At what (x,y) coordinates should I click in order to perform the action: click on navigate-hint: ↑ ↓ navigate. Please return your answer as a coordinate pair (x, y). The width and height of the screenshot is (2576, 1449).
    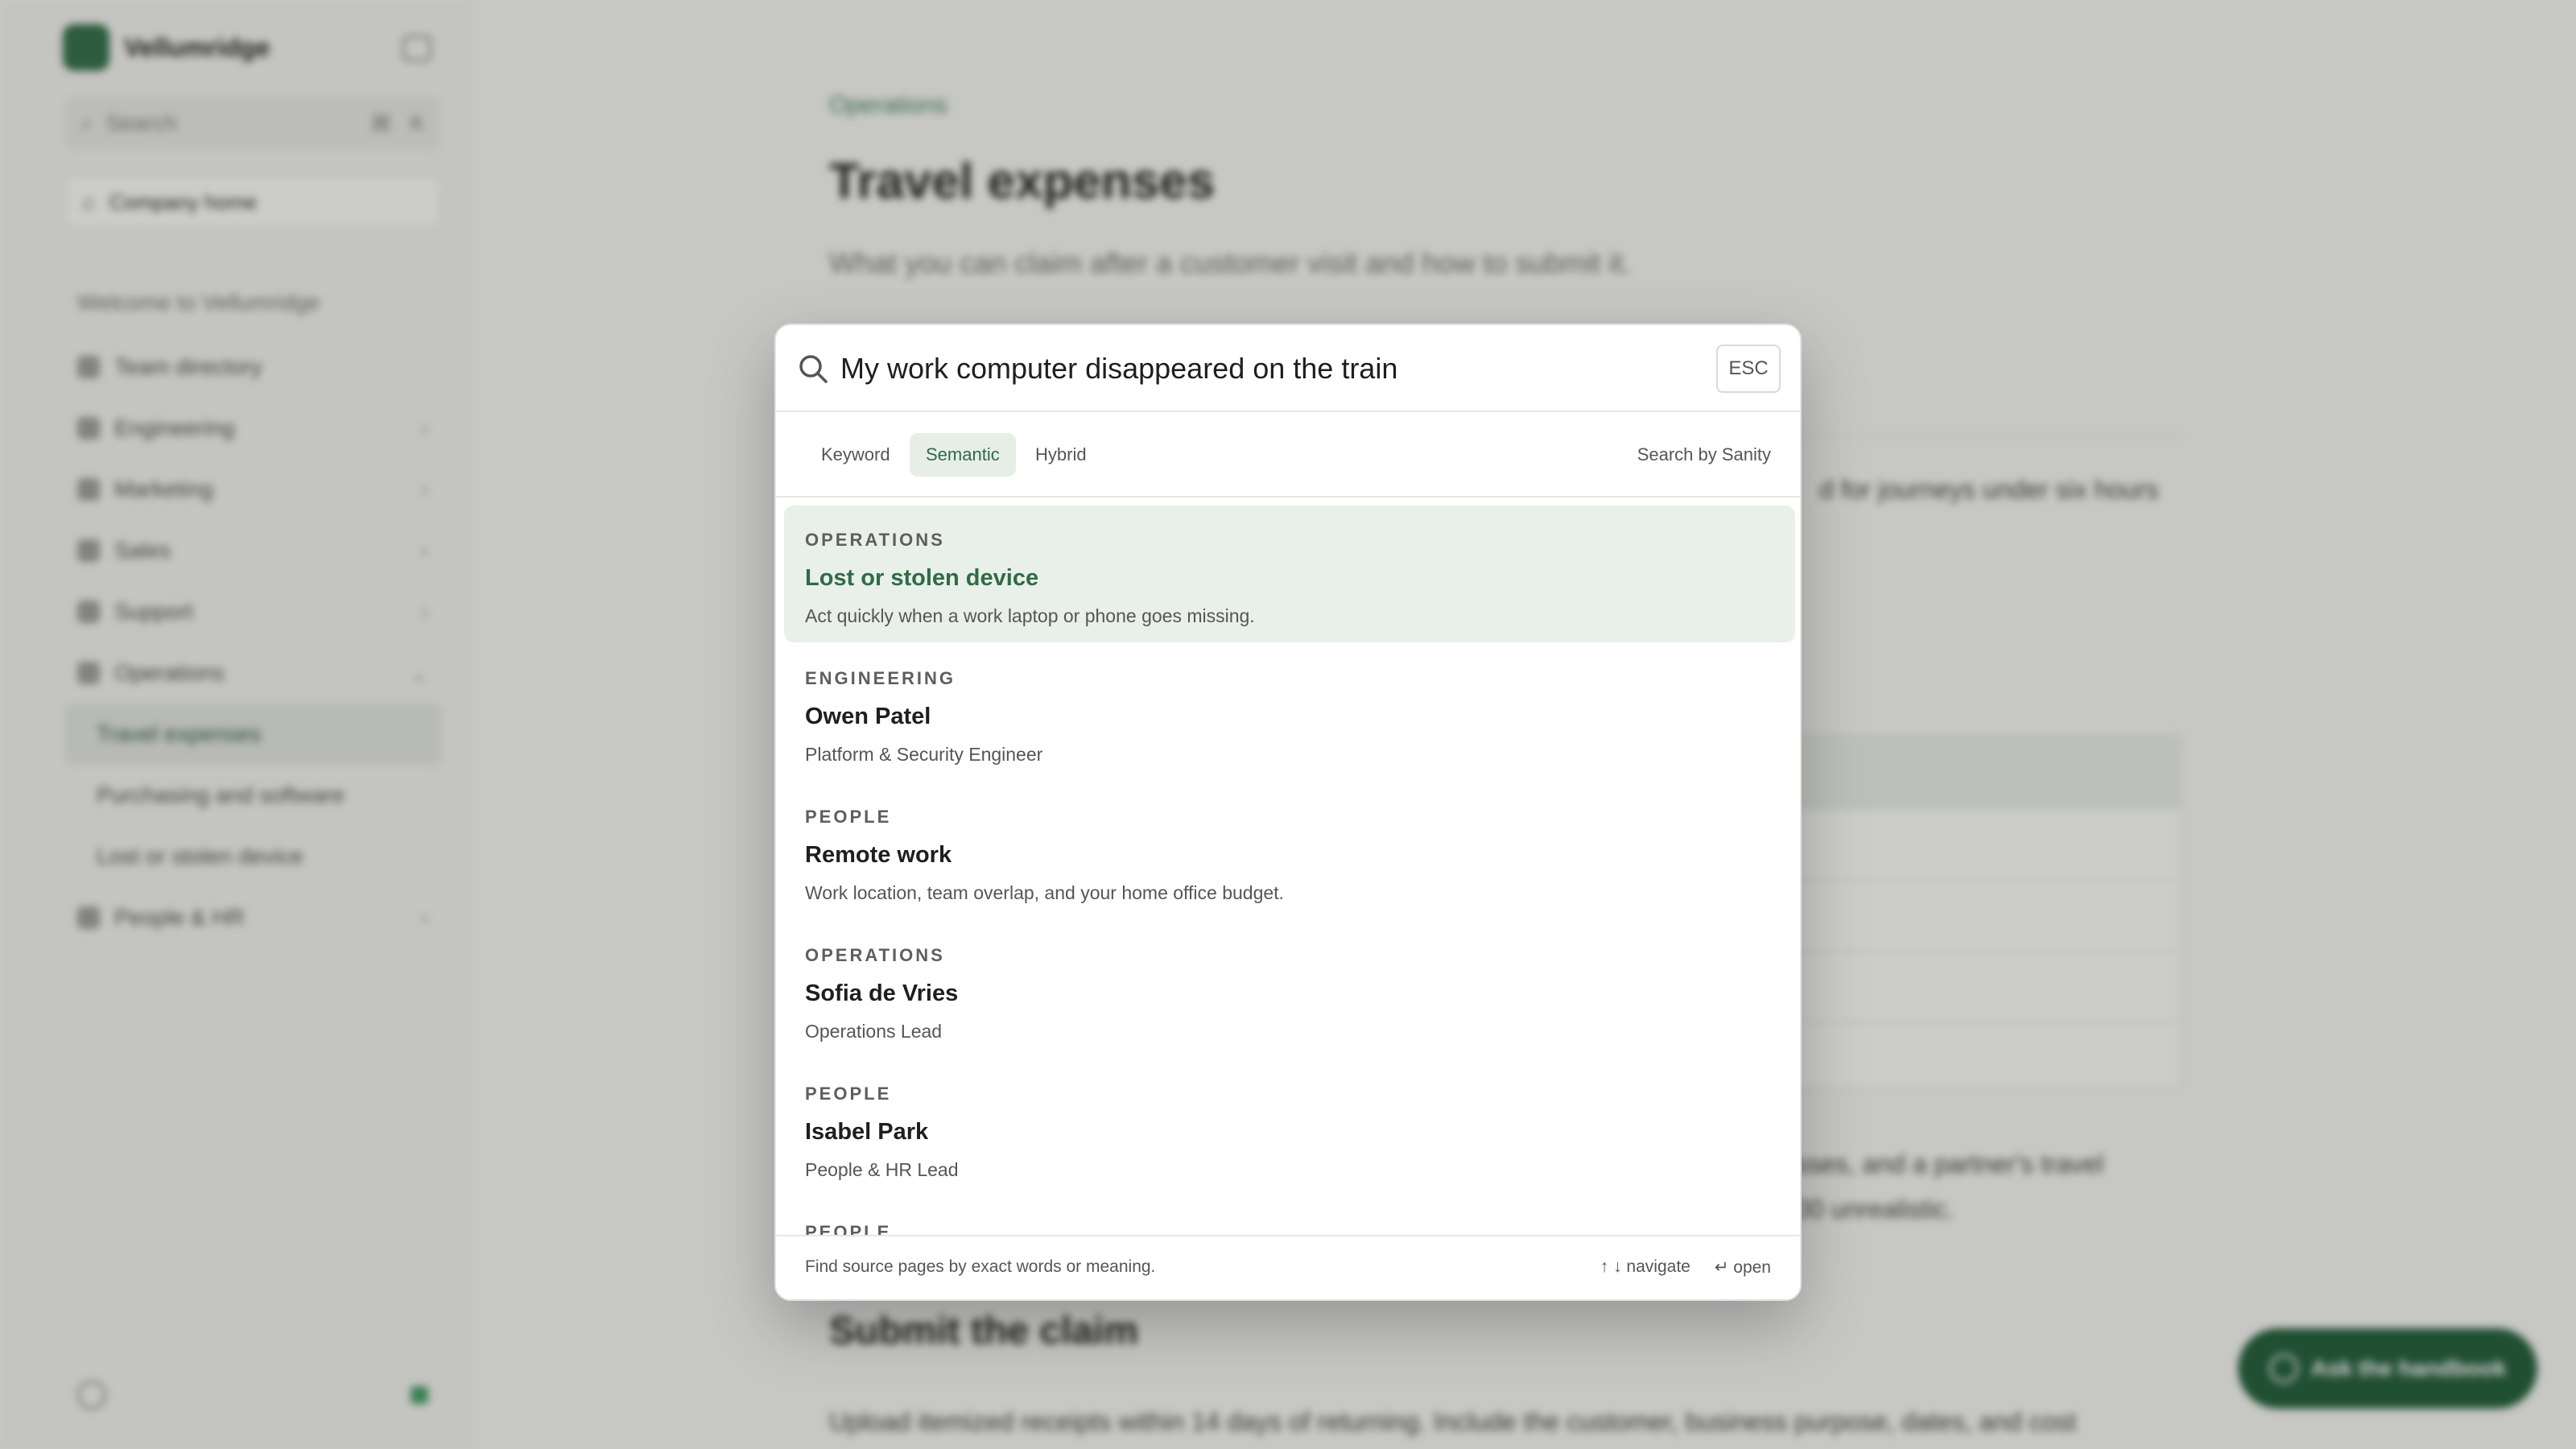
    Looking at the image, I should click on (1645, 1266).